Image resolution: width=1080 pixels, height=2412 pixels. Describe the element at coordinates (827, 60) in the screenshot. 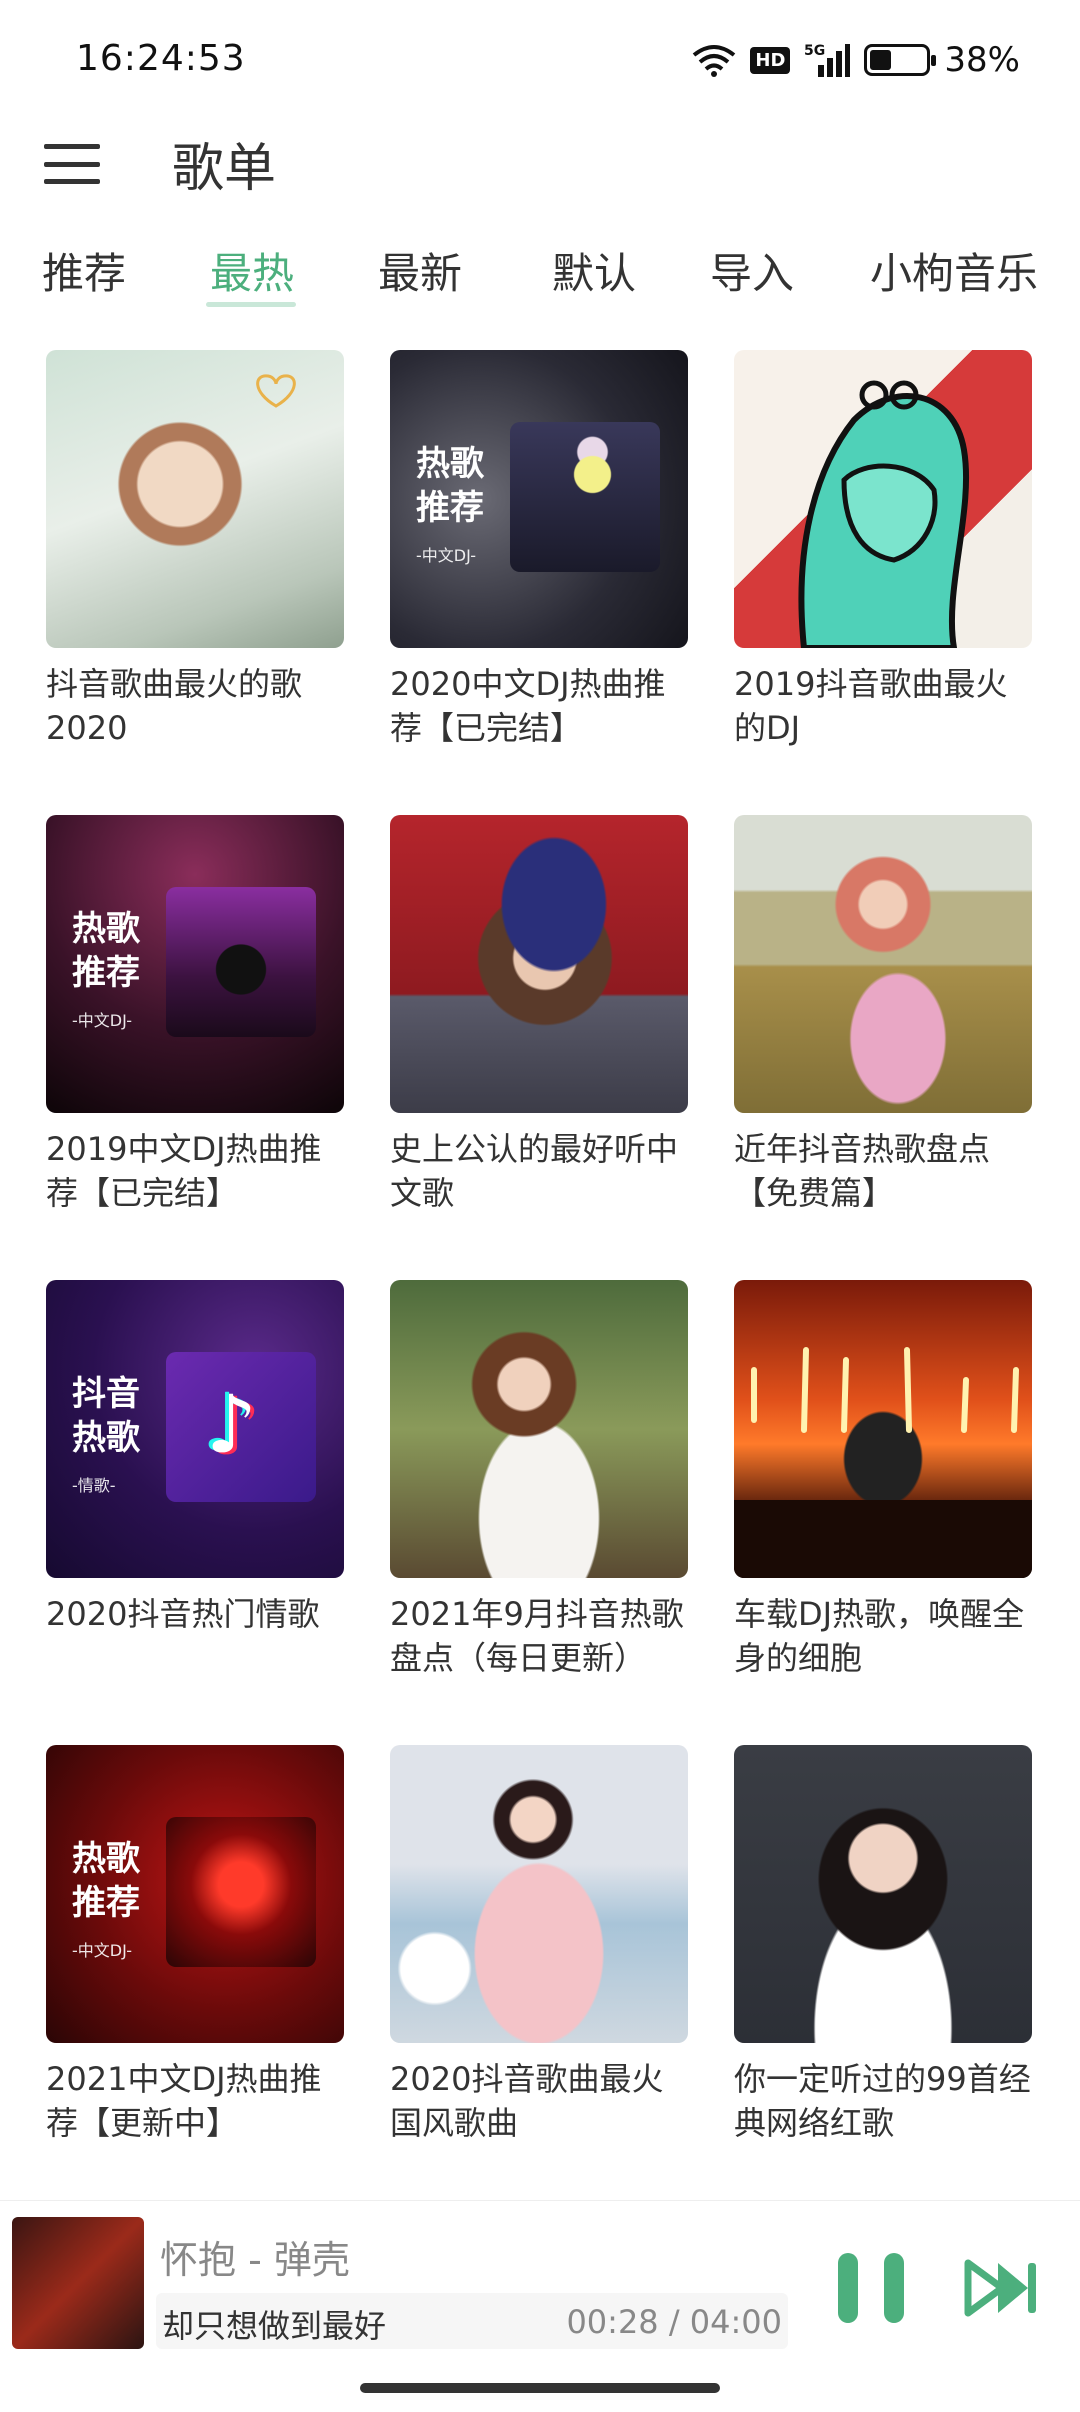

I see `signal-icon: 5G` at that location.